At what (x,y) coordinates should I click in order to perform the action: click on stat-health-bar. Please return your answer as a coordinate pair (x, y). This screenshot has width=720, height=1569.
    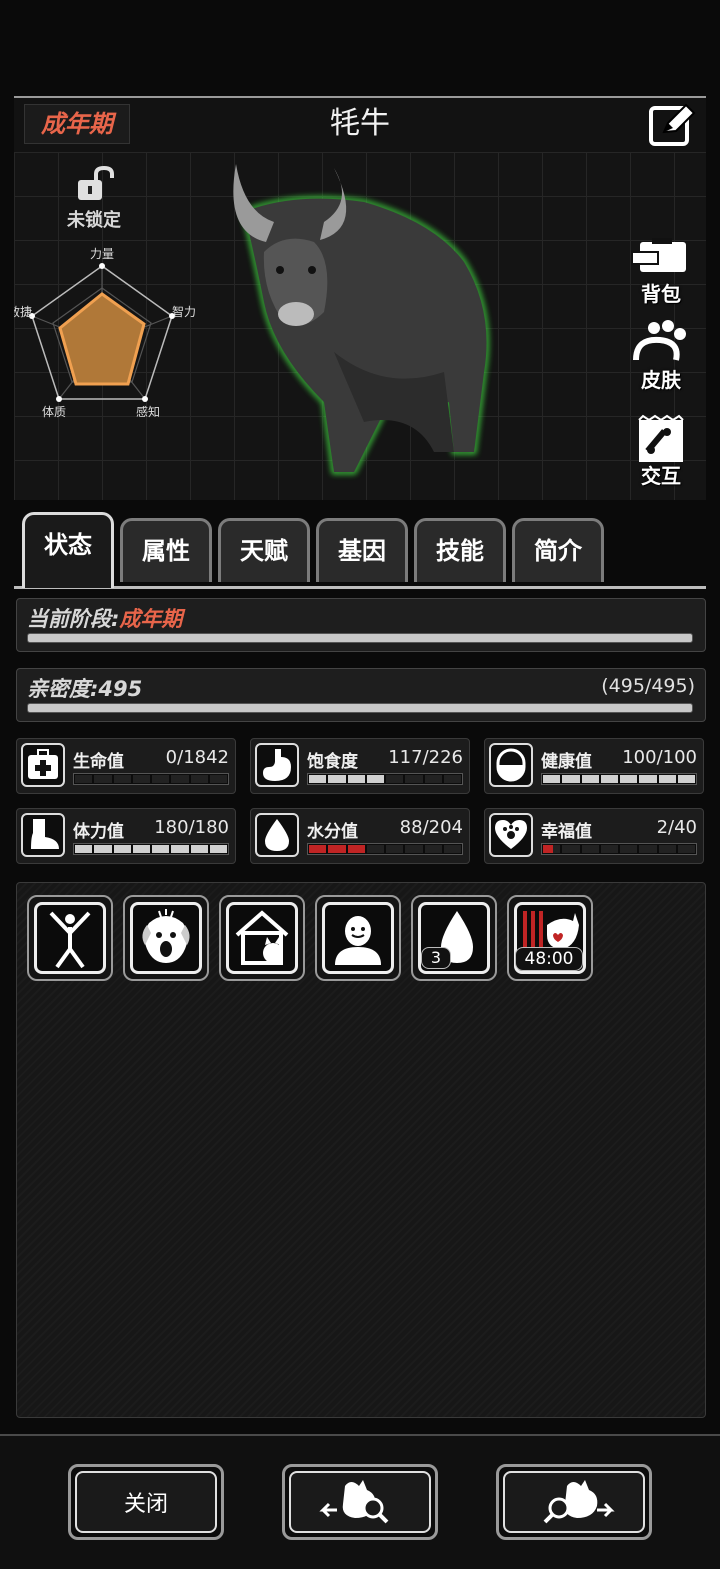
    Looking at the image, I should click on (619, 779).